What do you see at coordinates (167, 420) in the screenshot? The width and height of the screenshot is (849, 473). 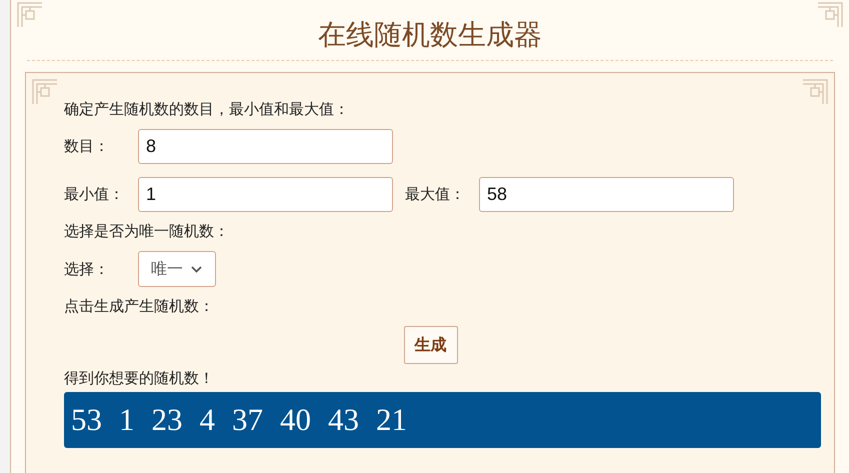 I see `result-number: 23` at bounding box center [167, 420].